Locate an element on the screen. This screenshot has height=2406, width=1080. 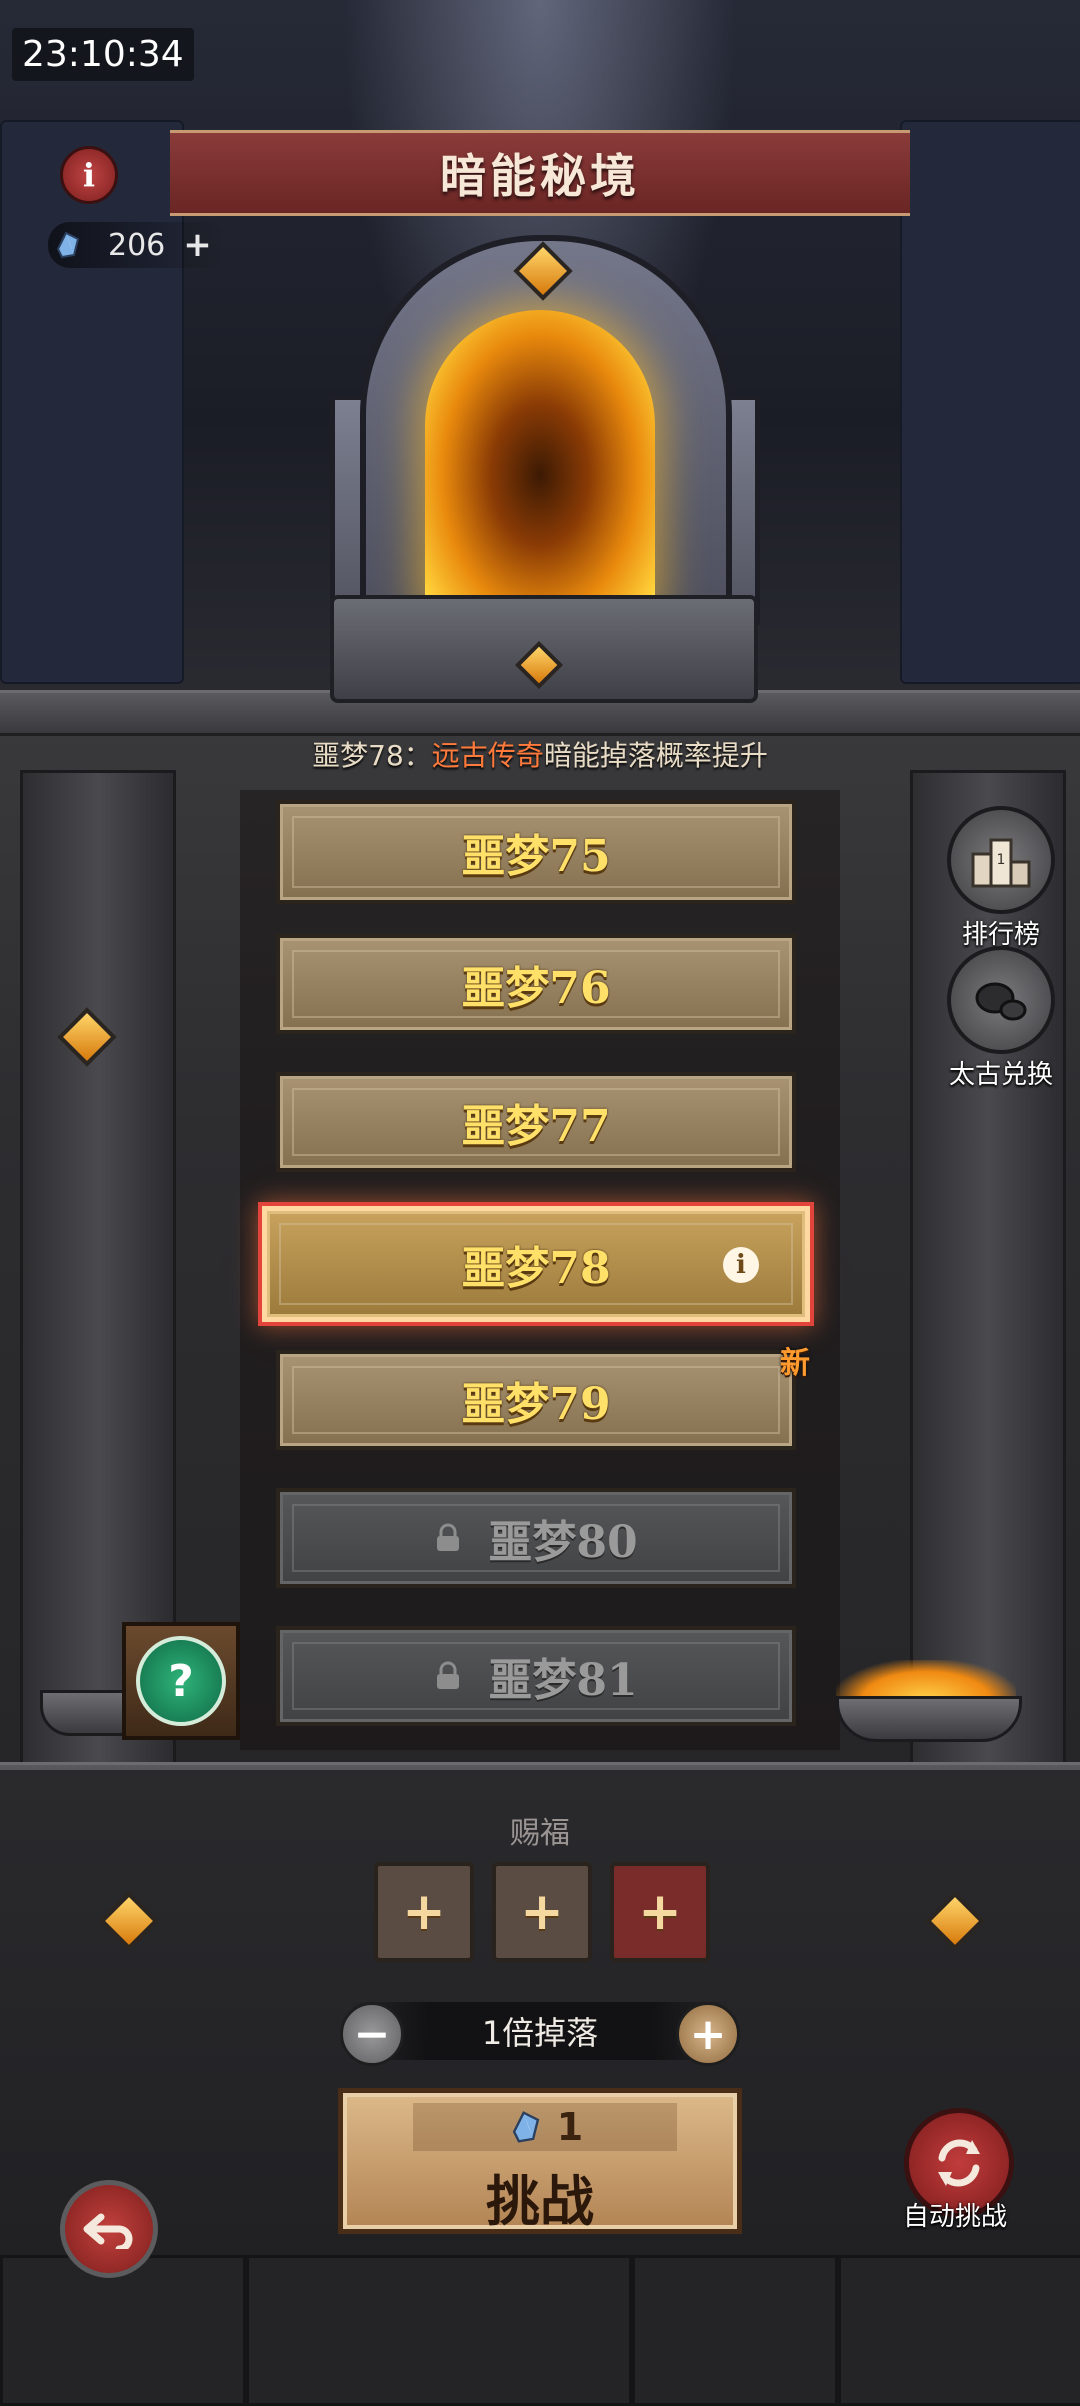
blessing-slot-1: + is located at coordinates (424, 1912).